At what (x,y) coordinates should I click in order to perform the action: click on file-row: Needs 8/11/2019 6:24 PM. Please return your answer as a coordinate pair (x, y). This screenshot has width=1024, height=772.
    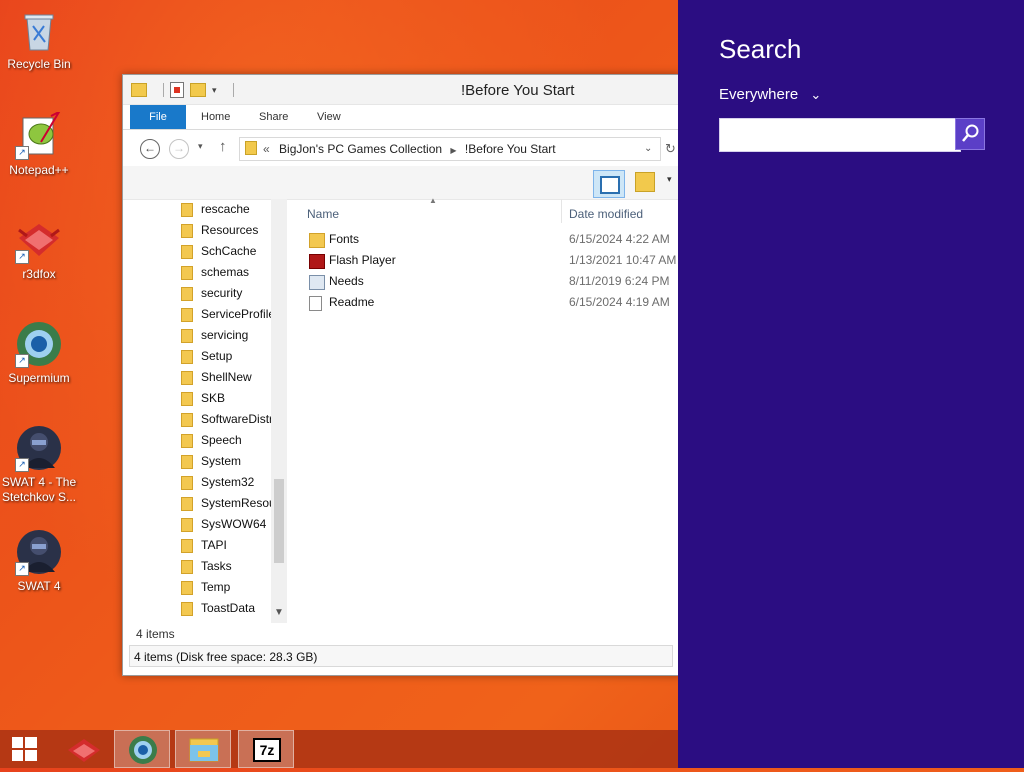
    Looking at the image, I should click on (486, 281).